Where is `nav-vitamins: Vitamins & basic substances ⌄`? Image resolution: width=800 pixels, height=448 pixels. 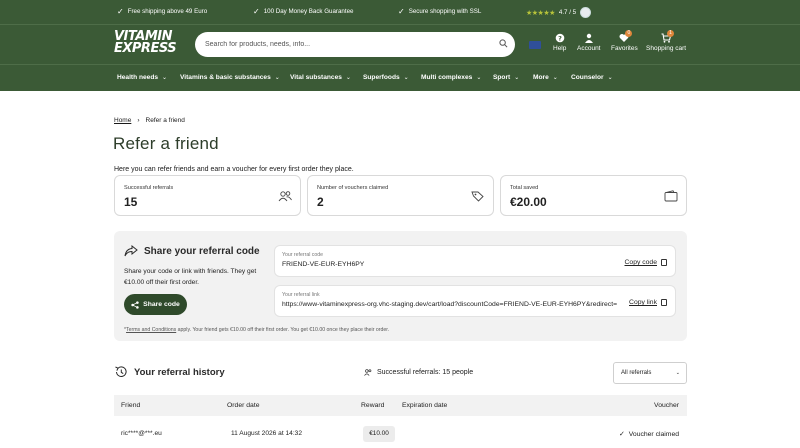
nav-vitamins: Vitamins & basic substances ⌄ is located at coordinates (230, 77).